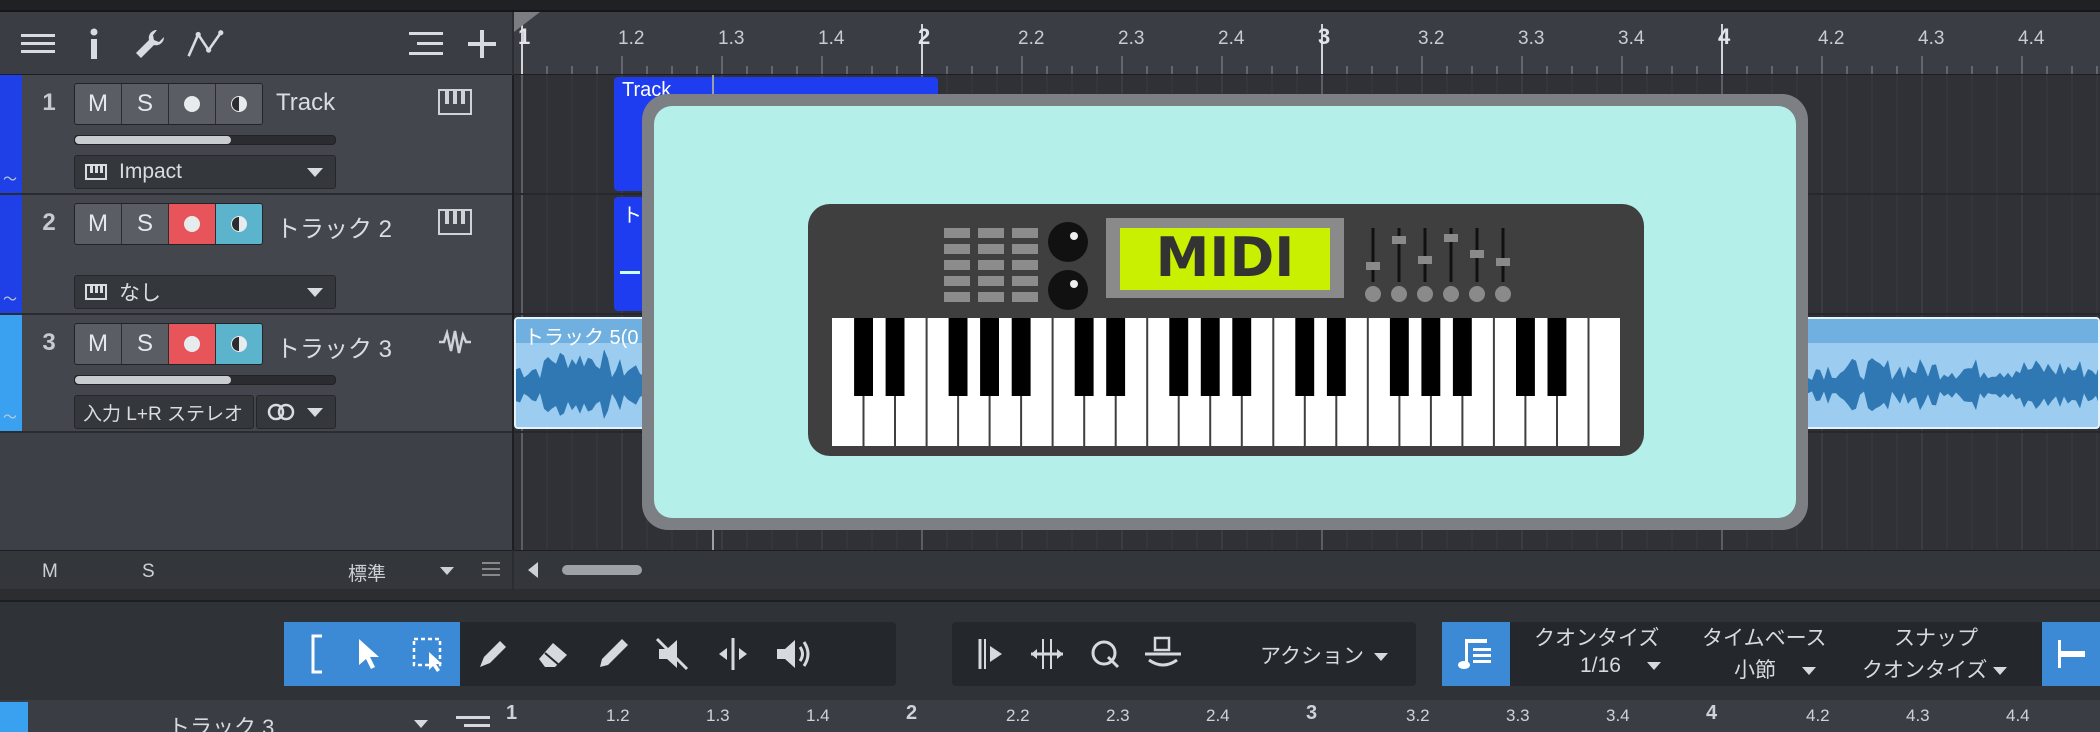  Describe the element at coordinates (429, 654) in the screenshot. I see `range-tool-icon` at that location.